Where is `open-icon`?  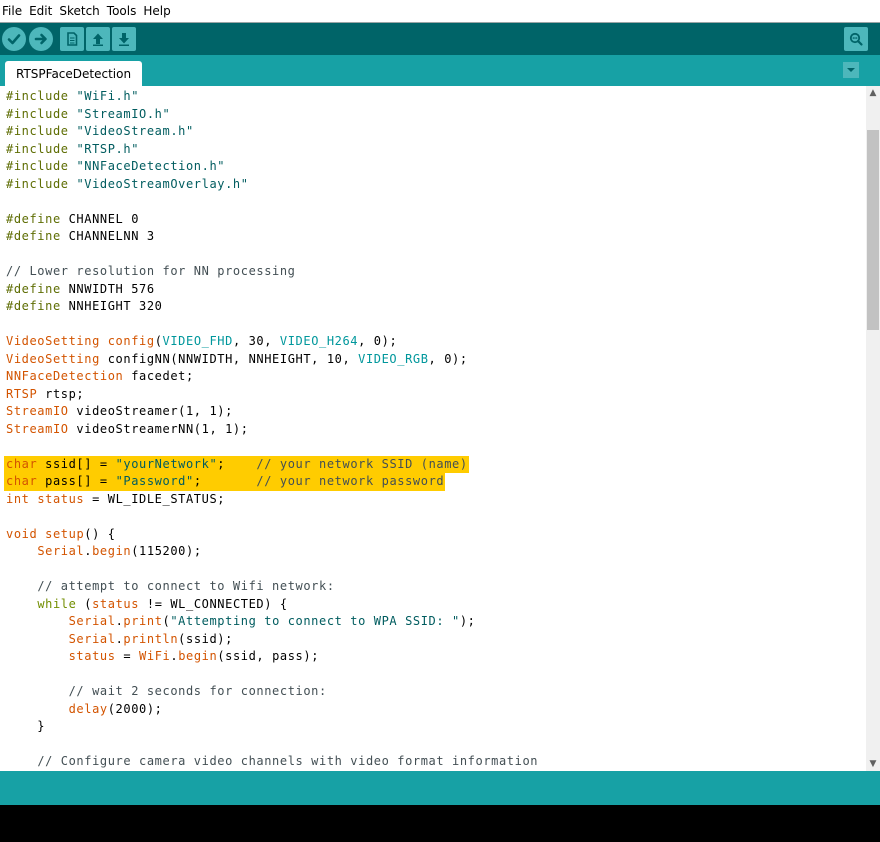
open-icon is located at coordinates (98, 39).